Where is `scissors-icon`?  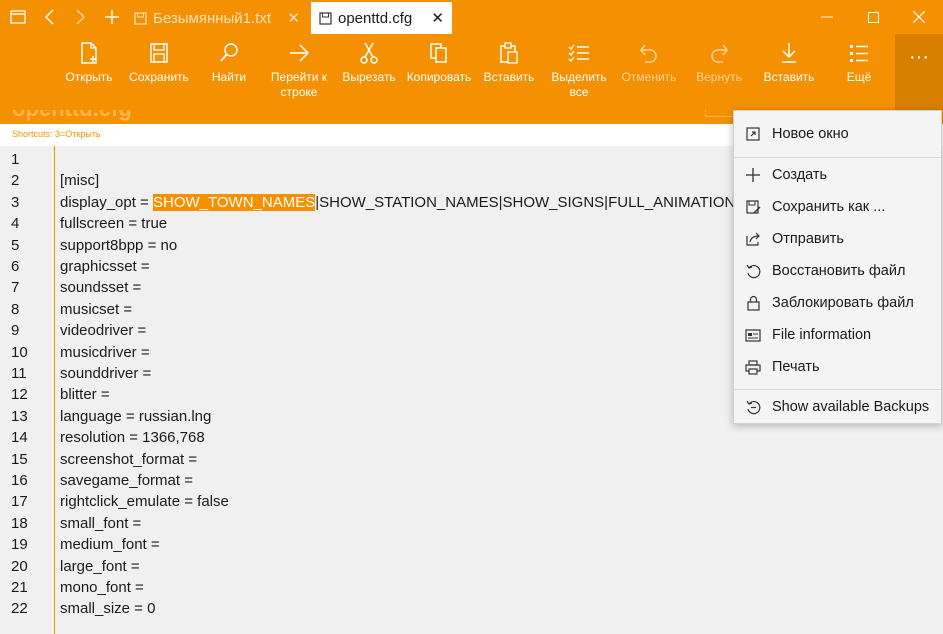
scissors-icon is located at coordinates (369, 53).